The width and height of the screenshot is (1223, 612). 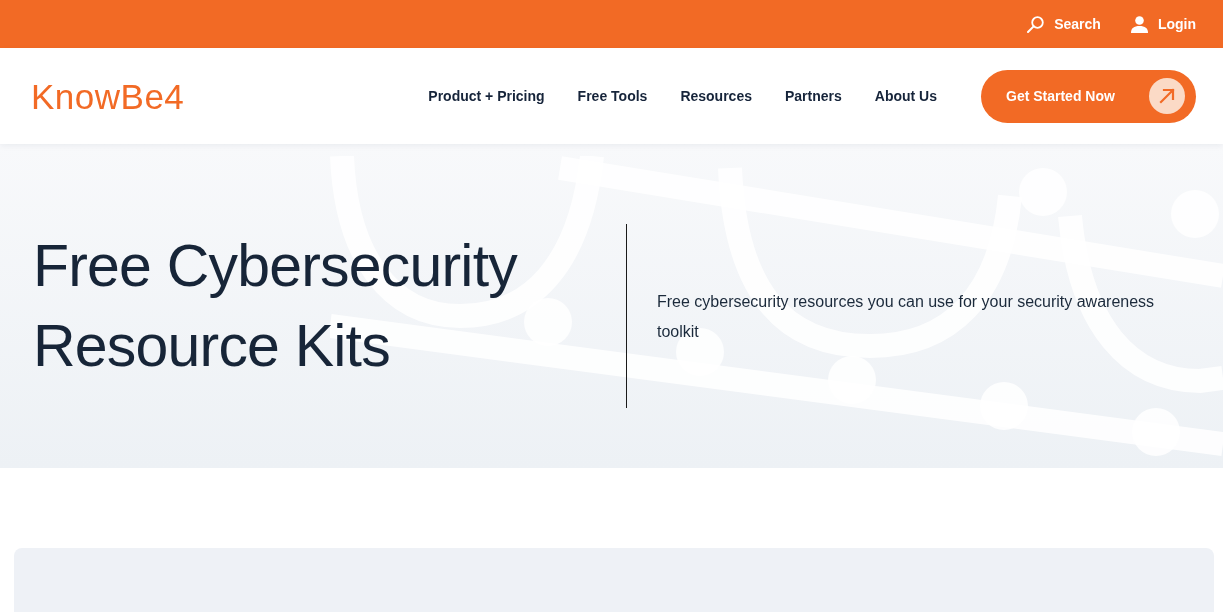 I want to click on nav-link: Resources, so click(x=716, y=96).